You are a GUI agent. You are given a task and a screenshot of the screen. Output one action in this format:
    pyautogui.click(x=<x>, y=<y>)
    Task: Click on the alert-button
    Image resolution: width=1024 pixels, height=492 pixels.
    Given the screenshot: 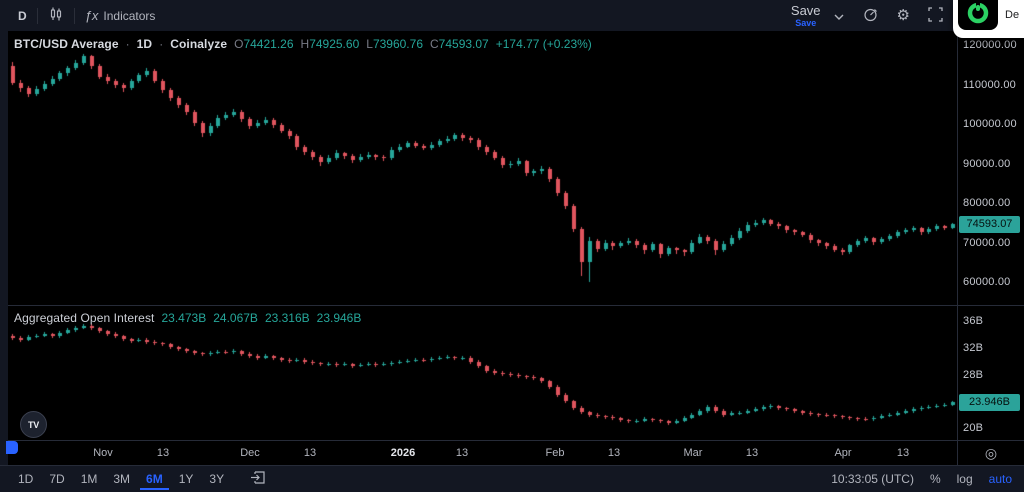 What is the action you would take?
    pyautogui.click(x=870, y=15)
    